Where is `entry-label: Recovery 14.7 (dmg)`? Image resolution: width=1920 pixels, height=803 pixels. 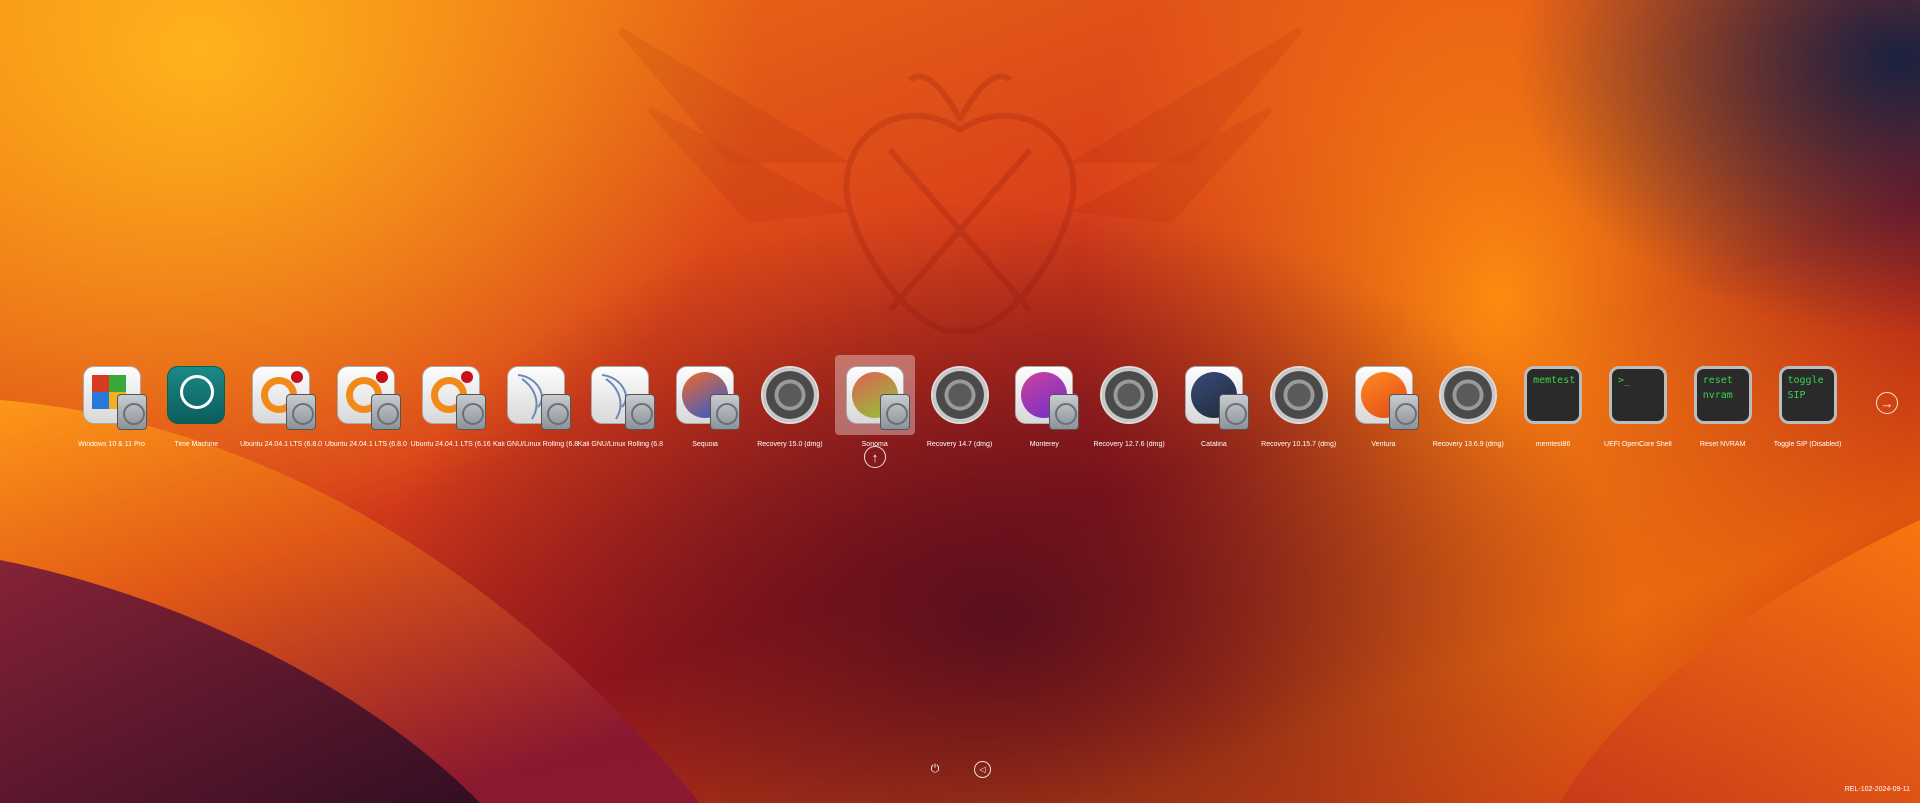
entry-label: Recovery 14.7 (dmg) is located at coordinates (959, 444).